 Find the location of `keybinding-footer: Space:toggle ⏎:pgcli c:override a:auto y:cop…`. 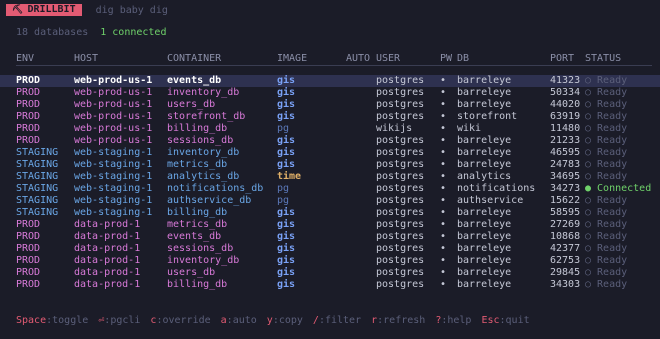

keybinding-footer: Space:toggle ⏎:pgcli c:override a:auto y:cop… is located at coordinates (278, 320).